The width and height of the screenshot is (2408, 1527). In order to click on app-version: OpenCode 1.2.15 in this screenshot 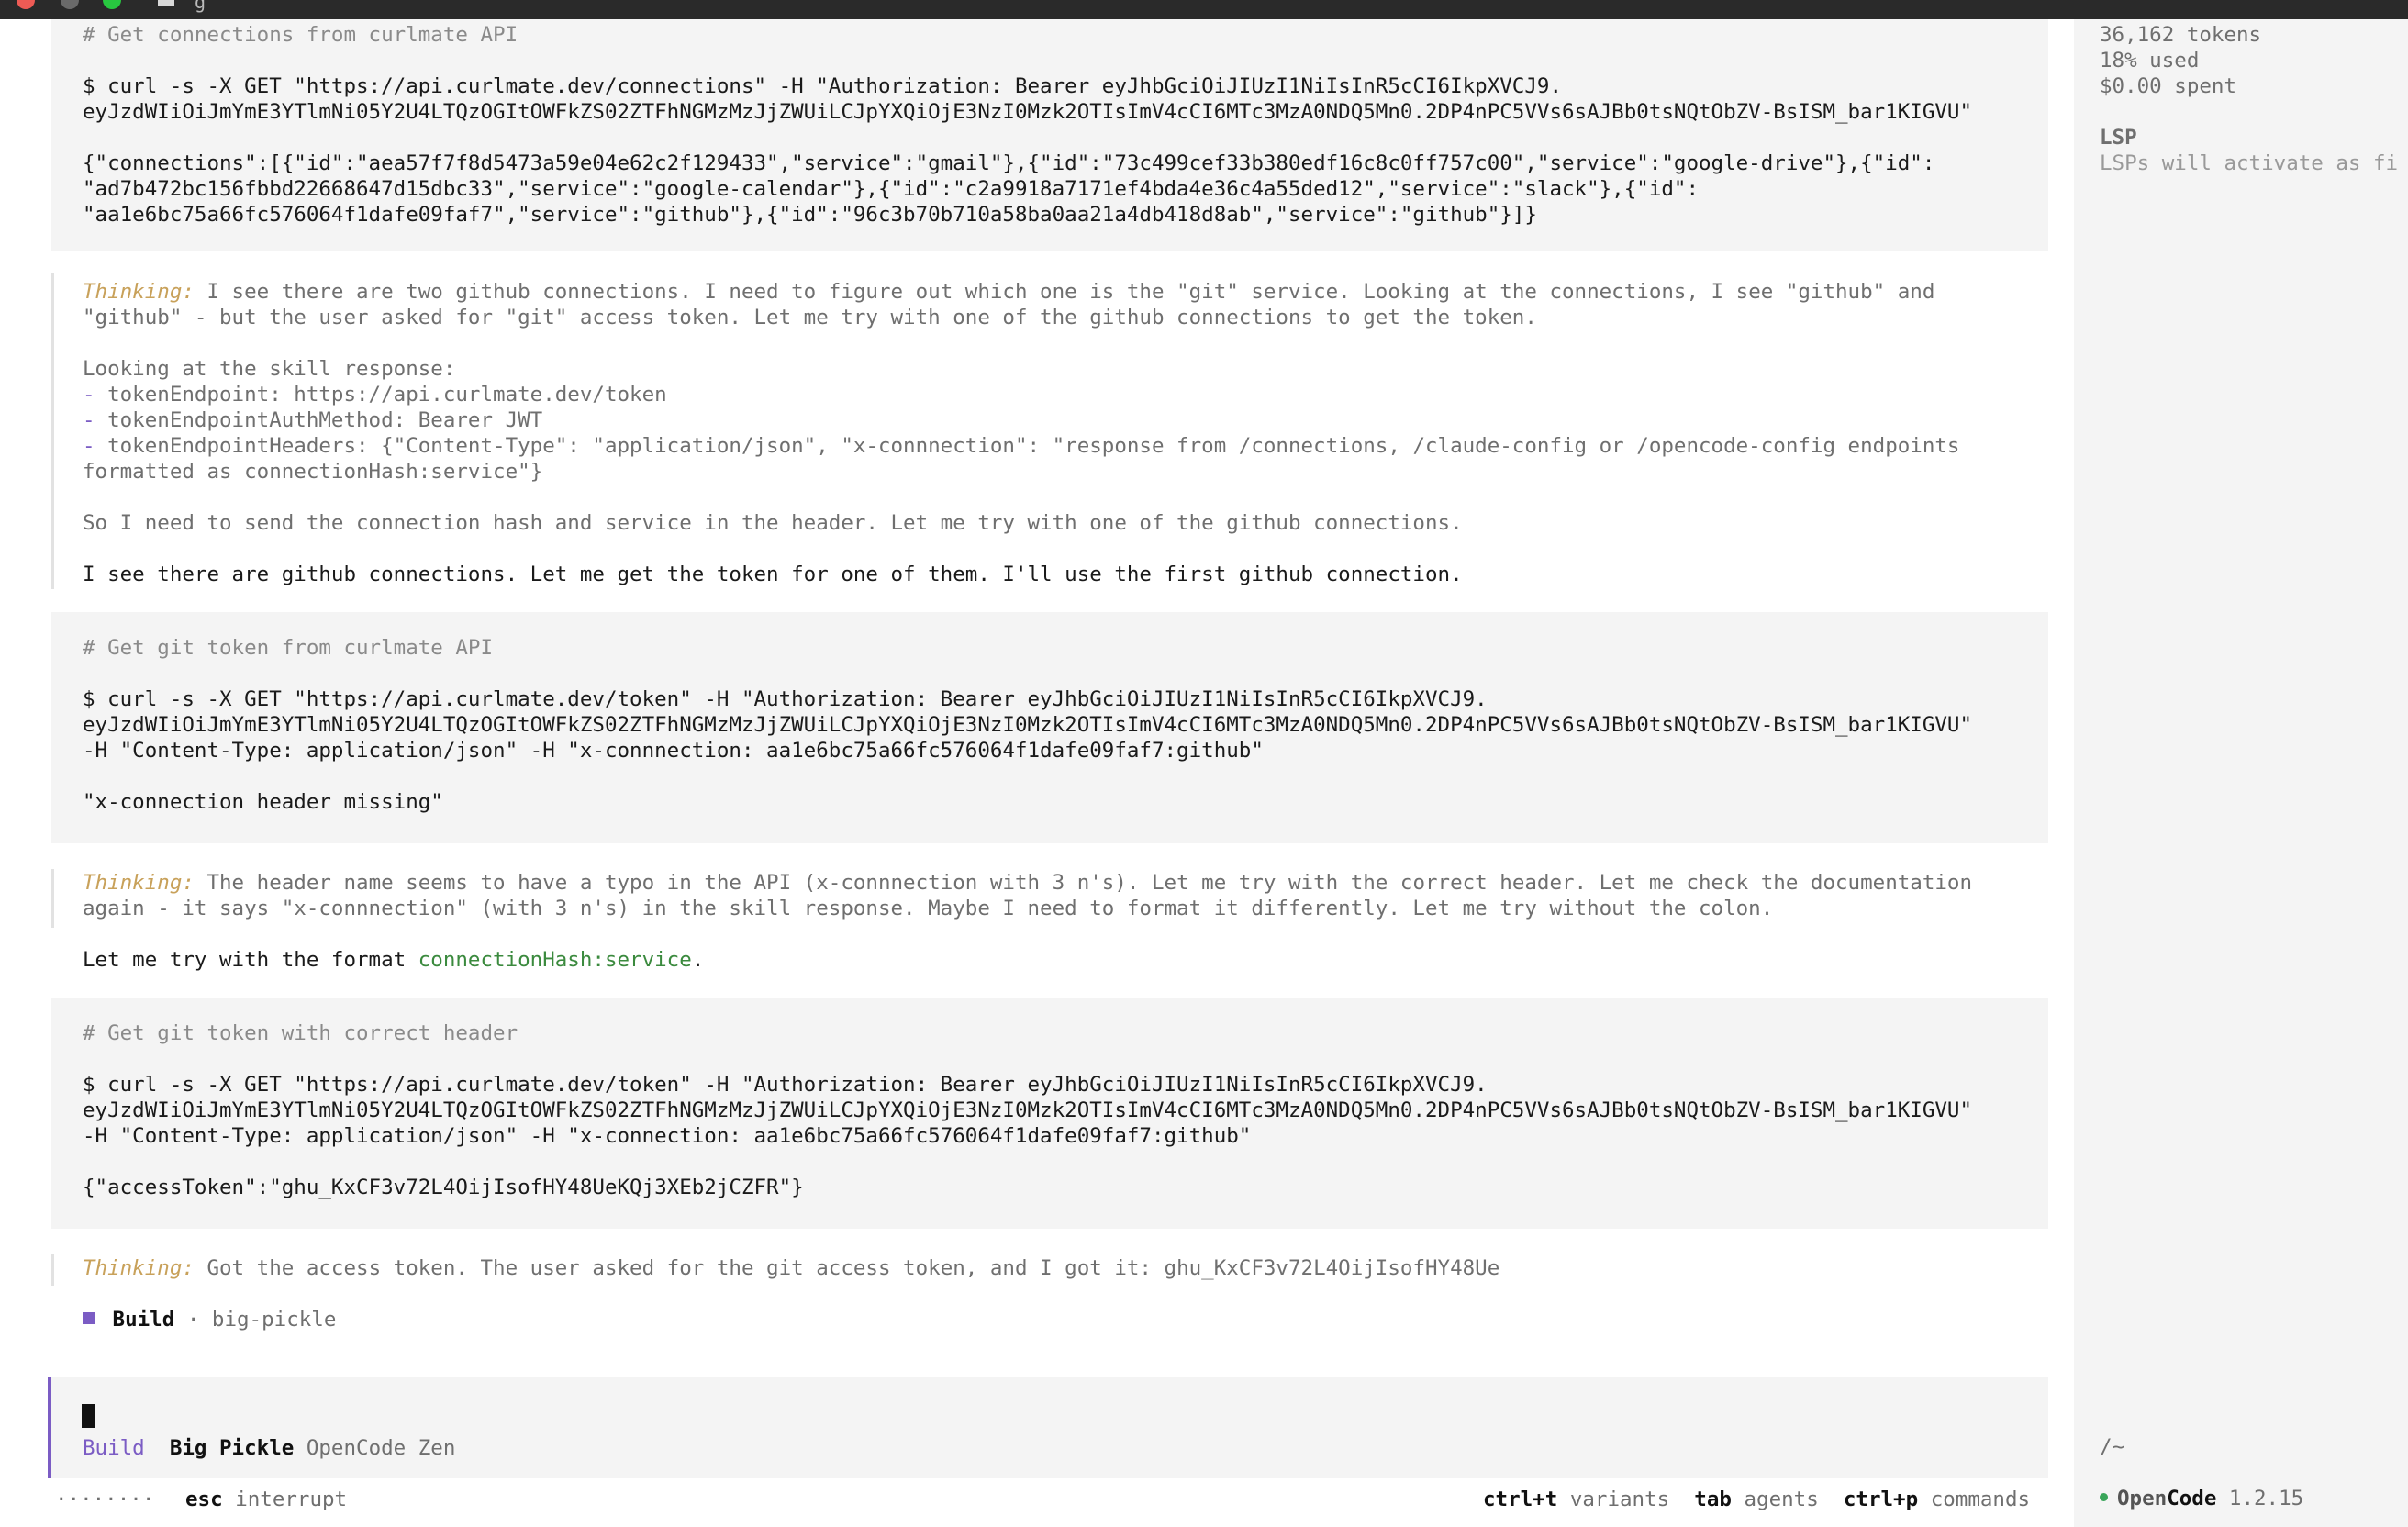, I will do `click(2202, 1499)`.